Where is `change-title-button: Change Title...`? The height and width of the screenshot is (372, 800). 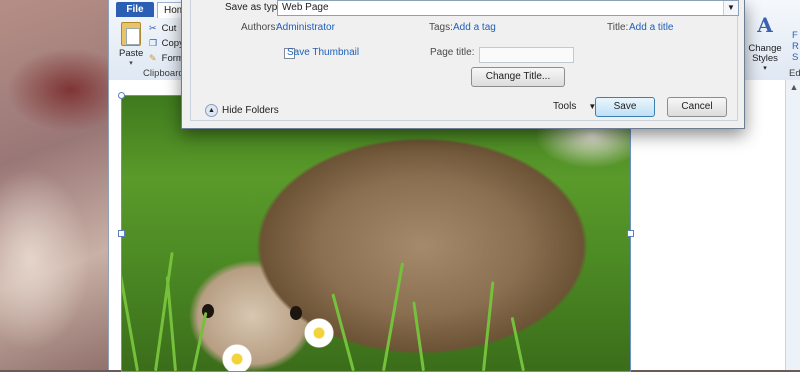
change-title-button: Change Title... is located at coordinates (518, 77).